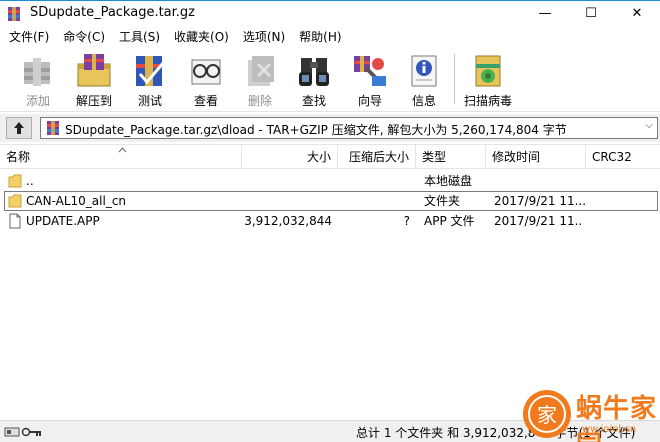  What do you see at coordinates (139, 37) in the screenshot?
I see `menu-tools: 工具(S)` at bounding box center [139, 37].